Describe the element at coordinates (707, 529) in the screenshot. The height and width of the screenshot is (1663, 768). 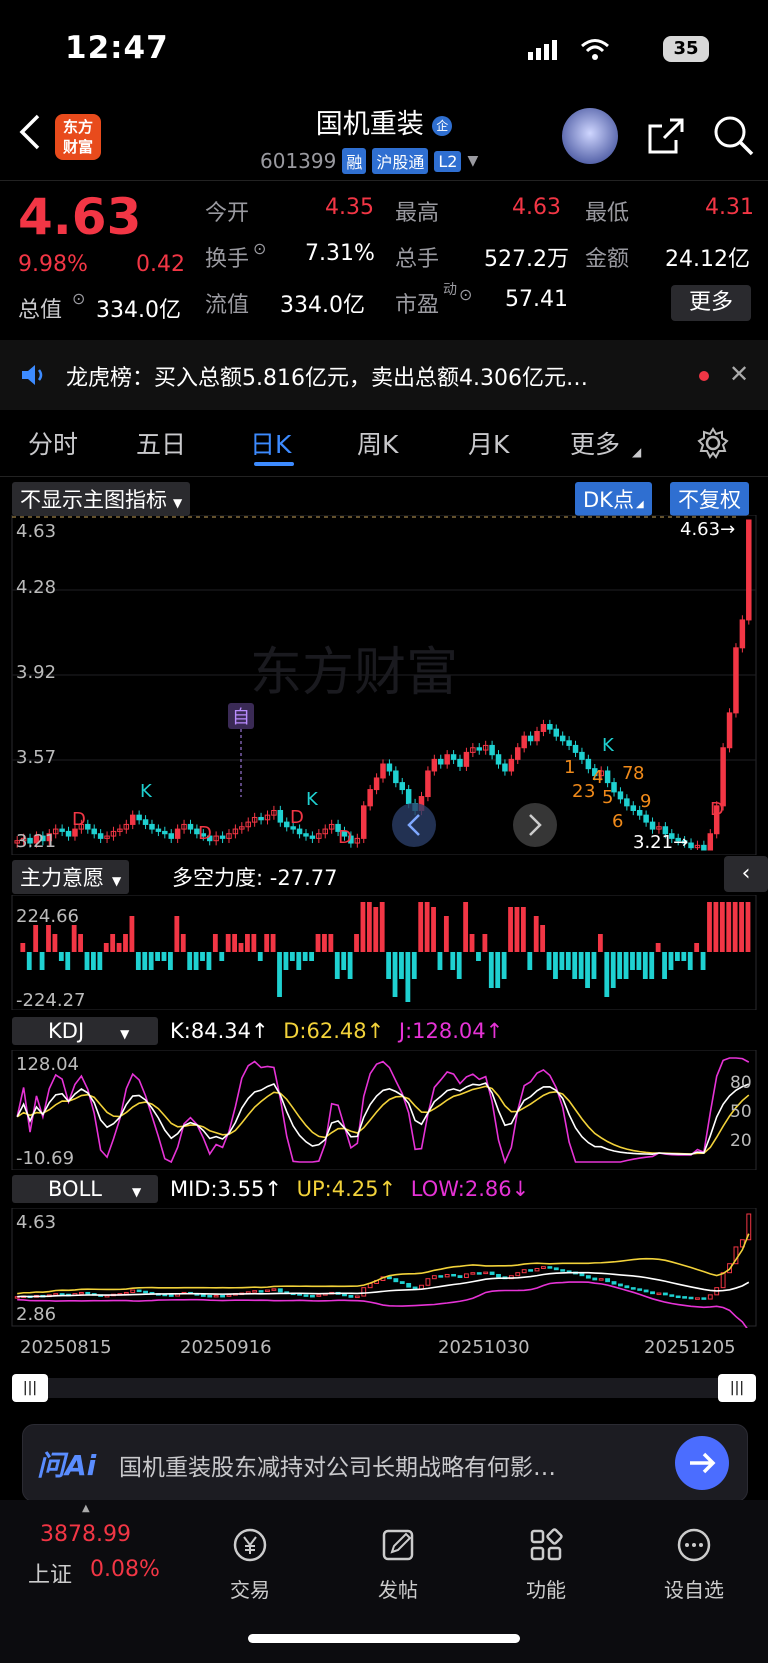
I see `last-price-label: 4.63→` at that location.